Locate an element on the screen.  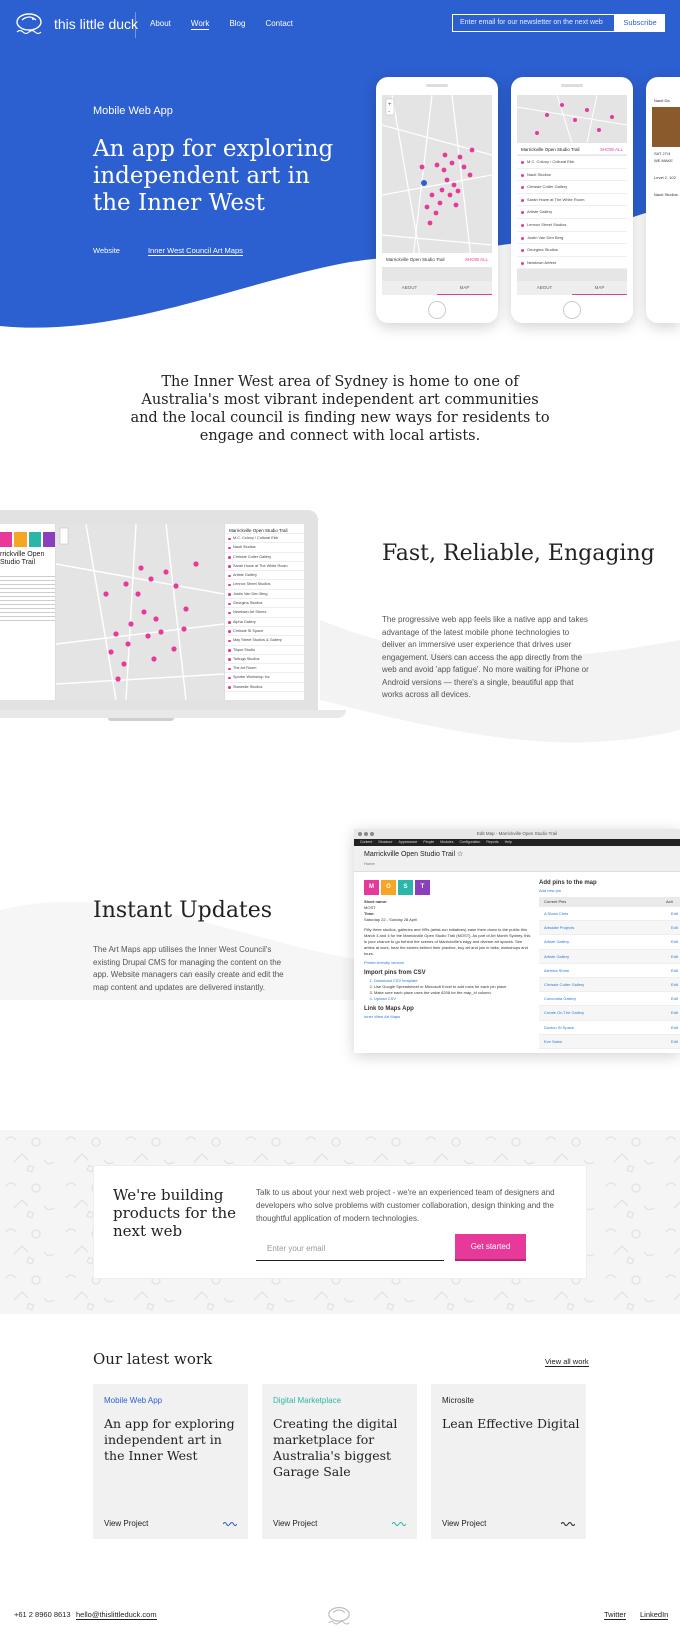
subscribe-button: Subscribe is located at coordinates (640, 23).